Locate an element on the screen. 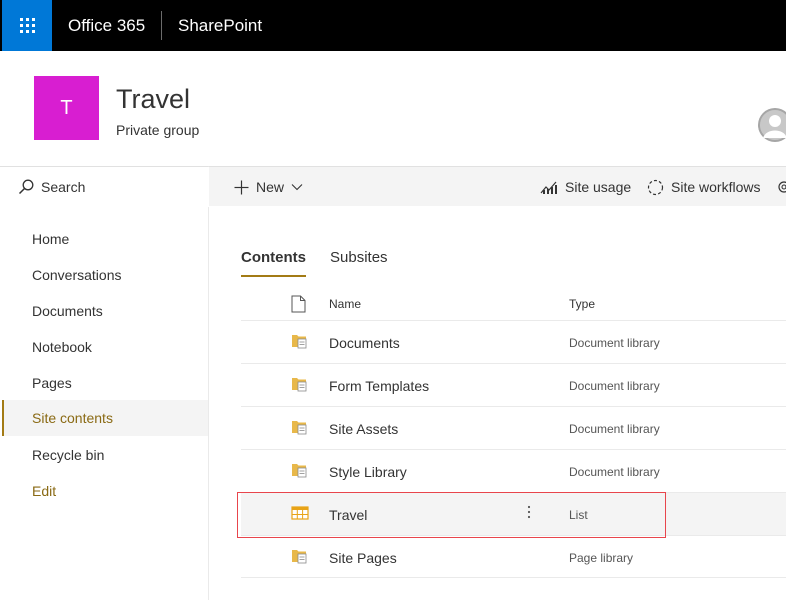  search-icon is located at coordinates (26, 187).